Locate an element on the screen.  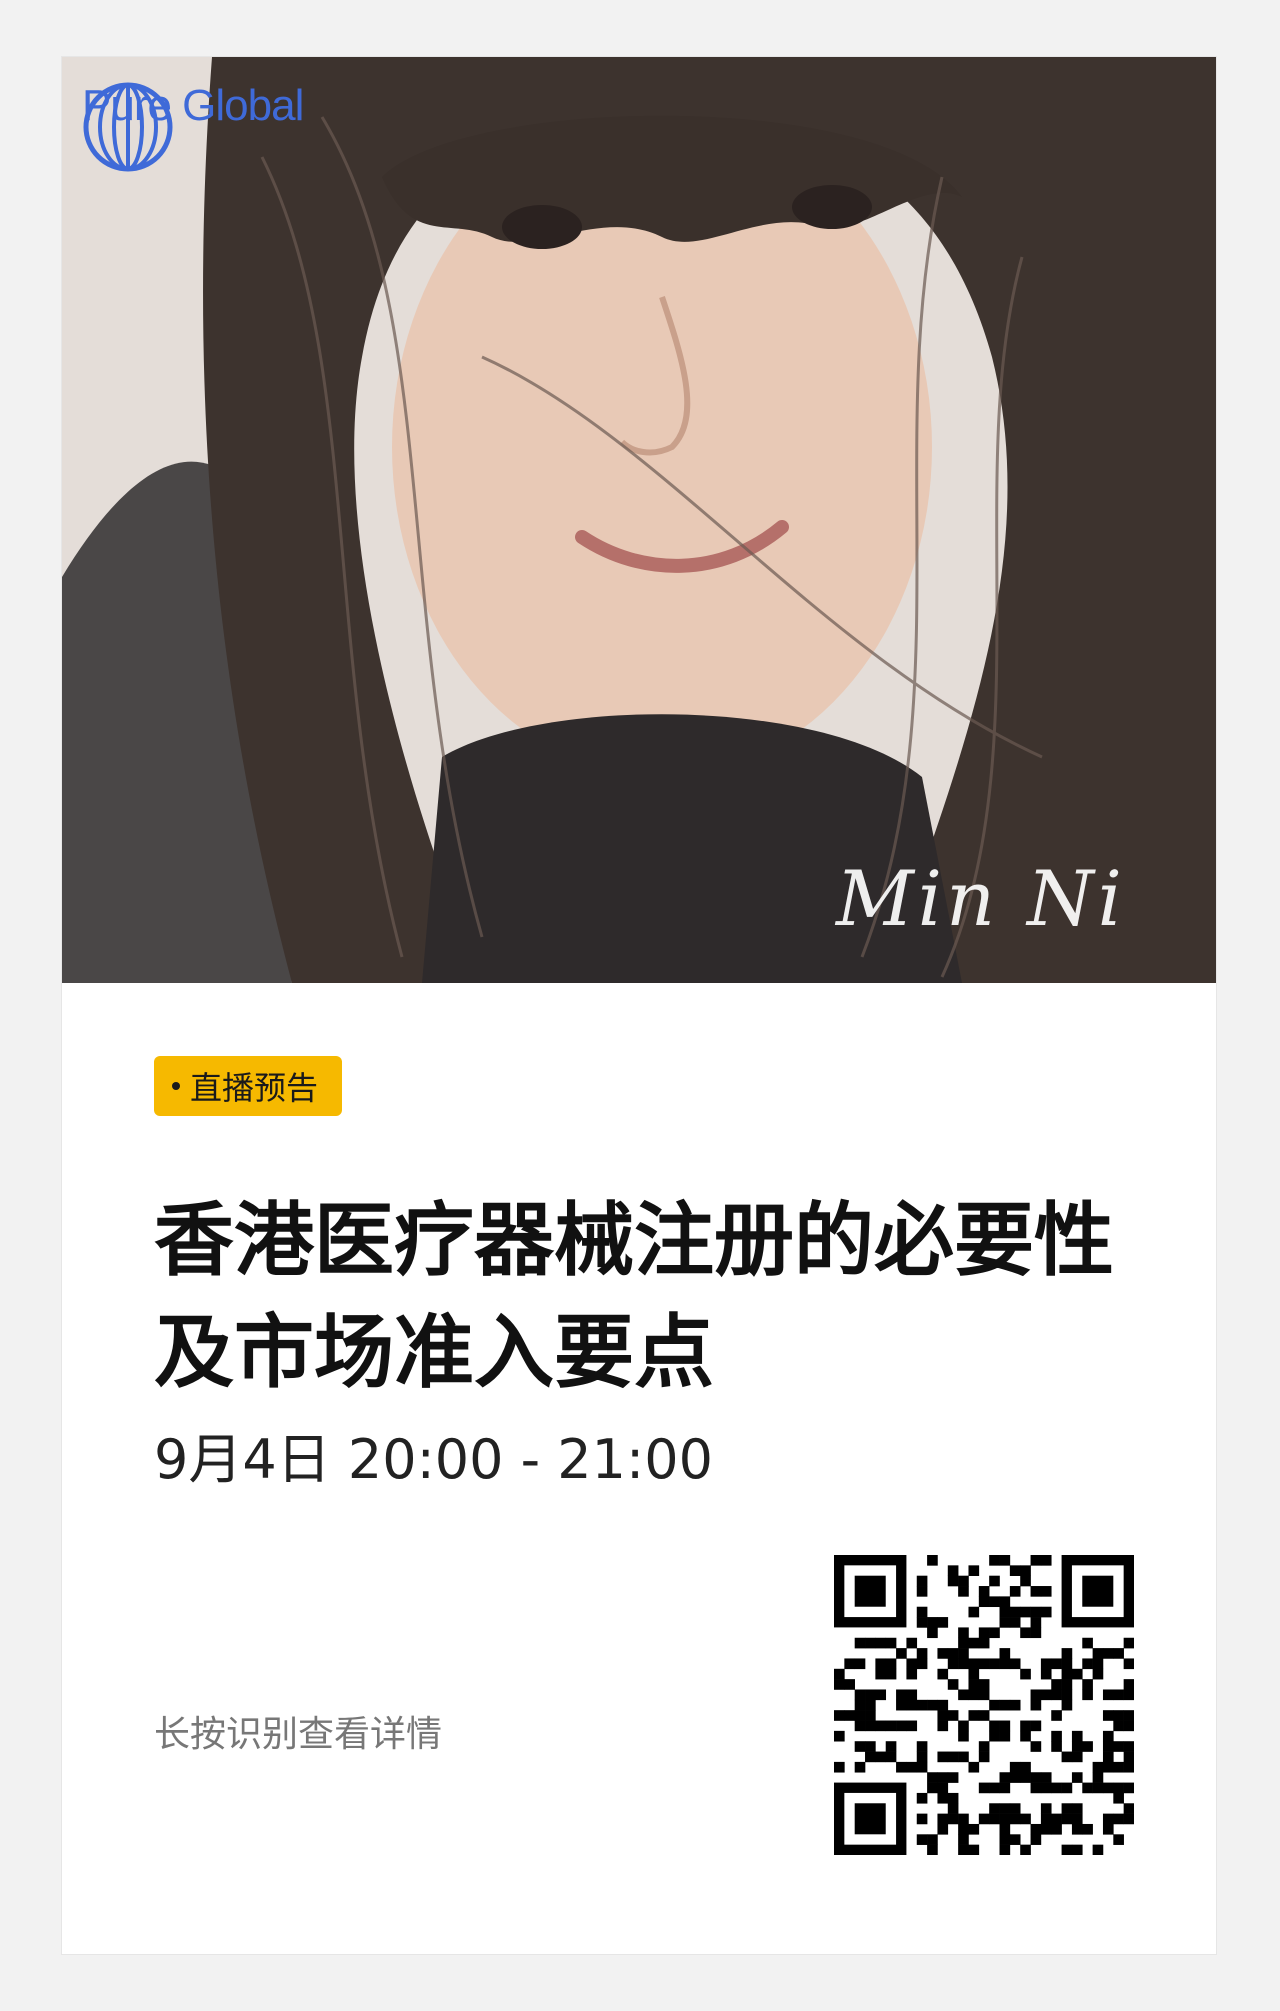
speaker-signature: Min Ni is located at coordinates (980, 898).